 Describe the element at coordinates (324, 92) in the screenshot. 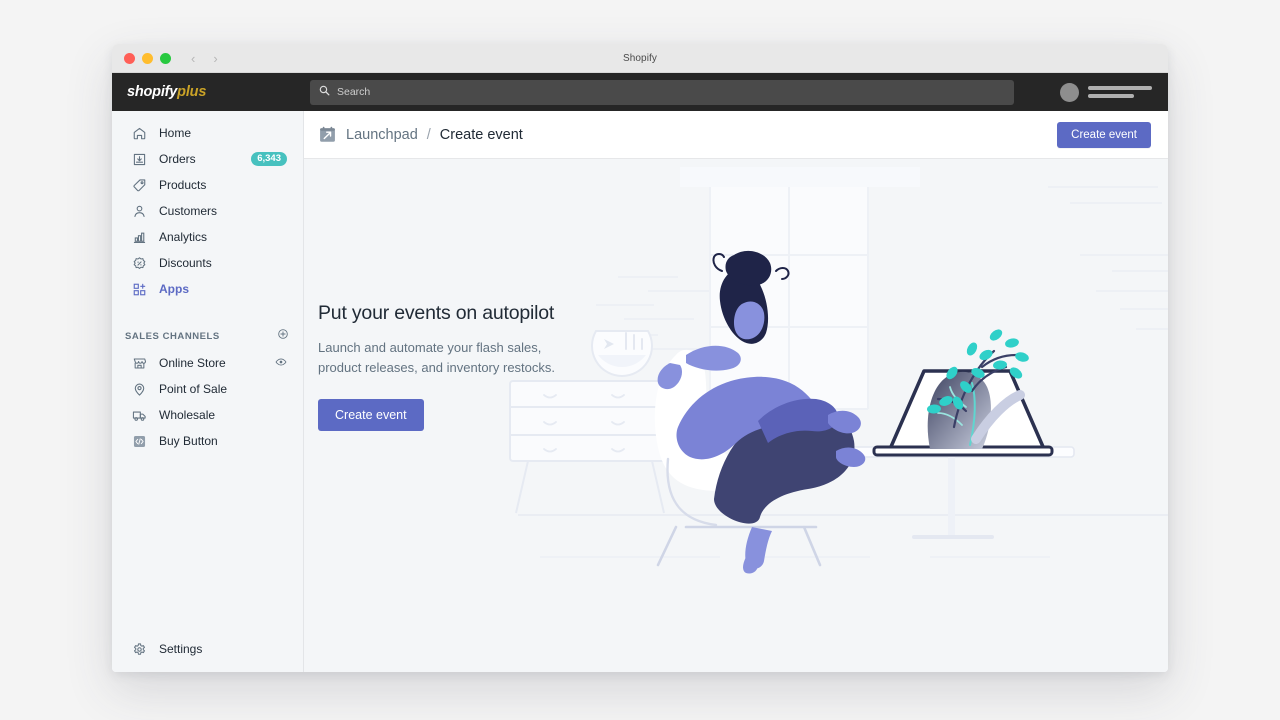

I see `search-icon` at that location.